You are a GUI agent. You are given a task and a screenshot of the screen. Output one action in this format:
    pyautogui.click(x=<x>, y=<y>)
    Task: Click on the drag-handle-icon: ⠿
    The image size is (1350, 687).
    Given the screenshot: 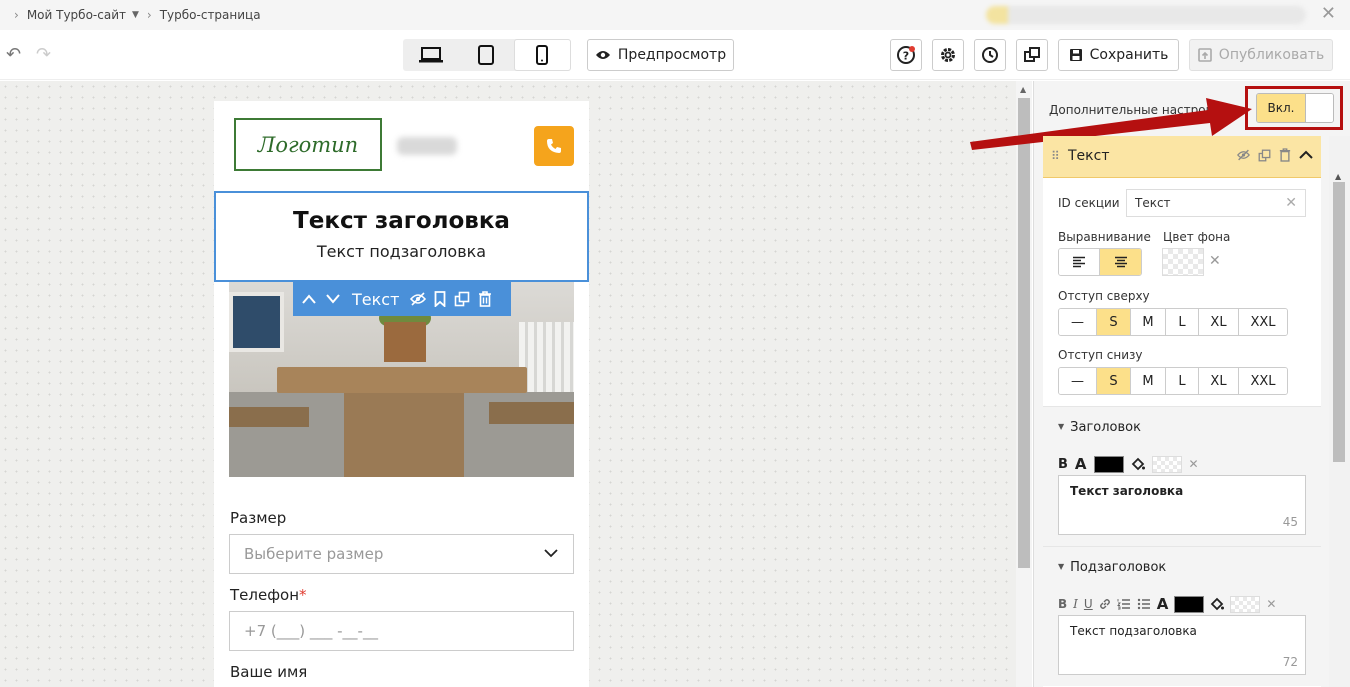 What is the action you would take?
    pyautogui.click(x=1055, y=156)
    